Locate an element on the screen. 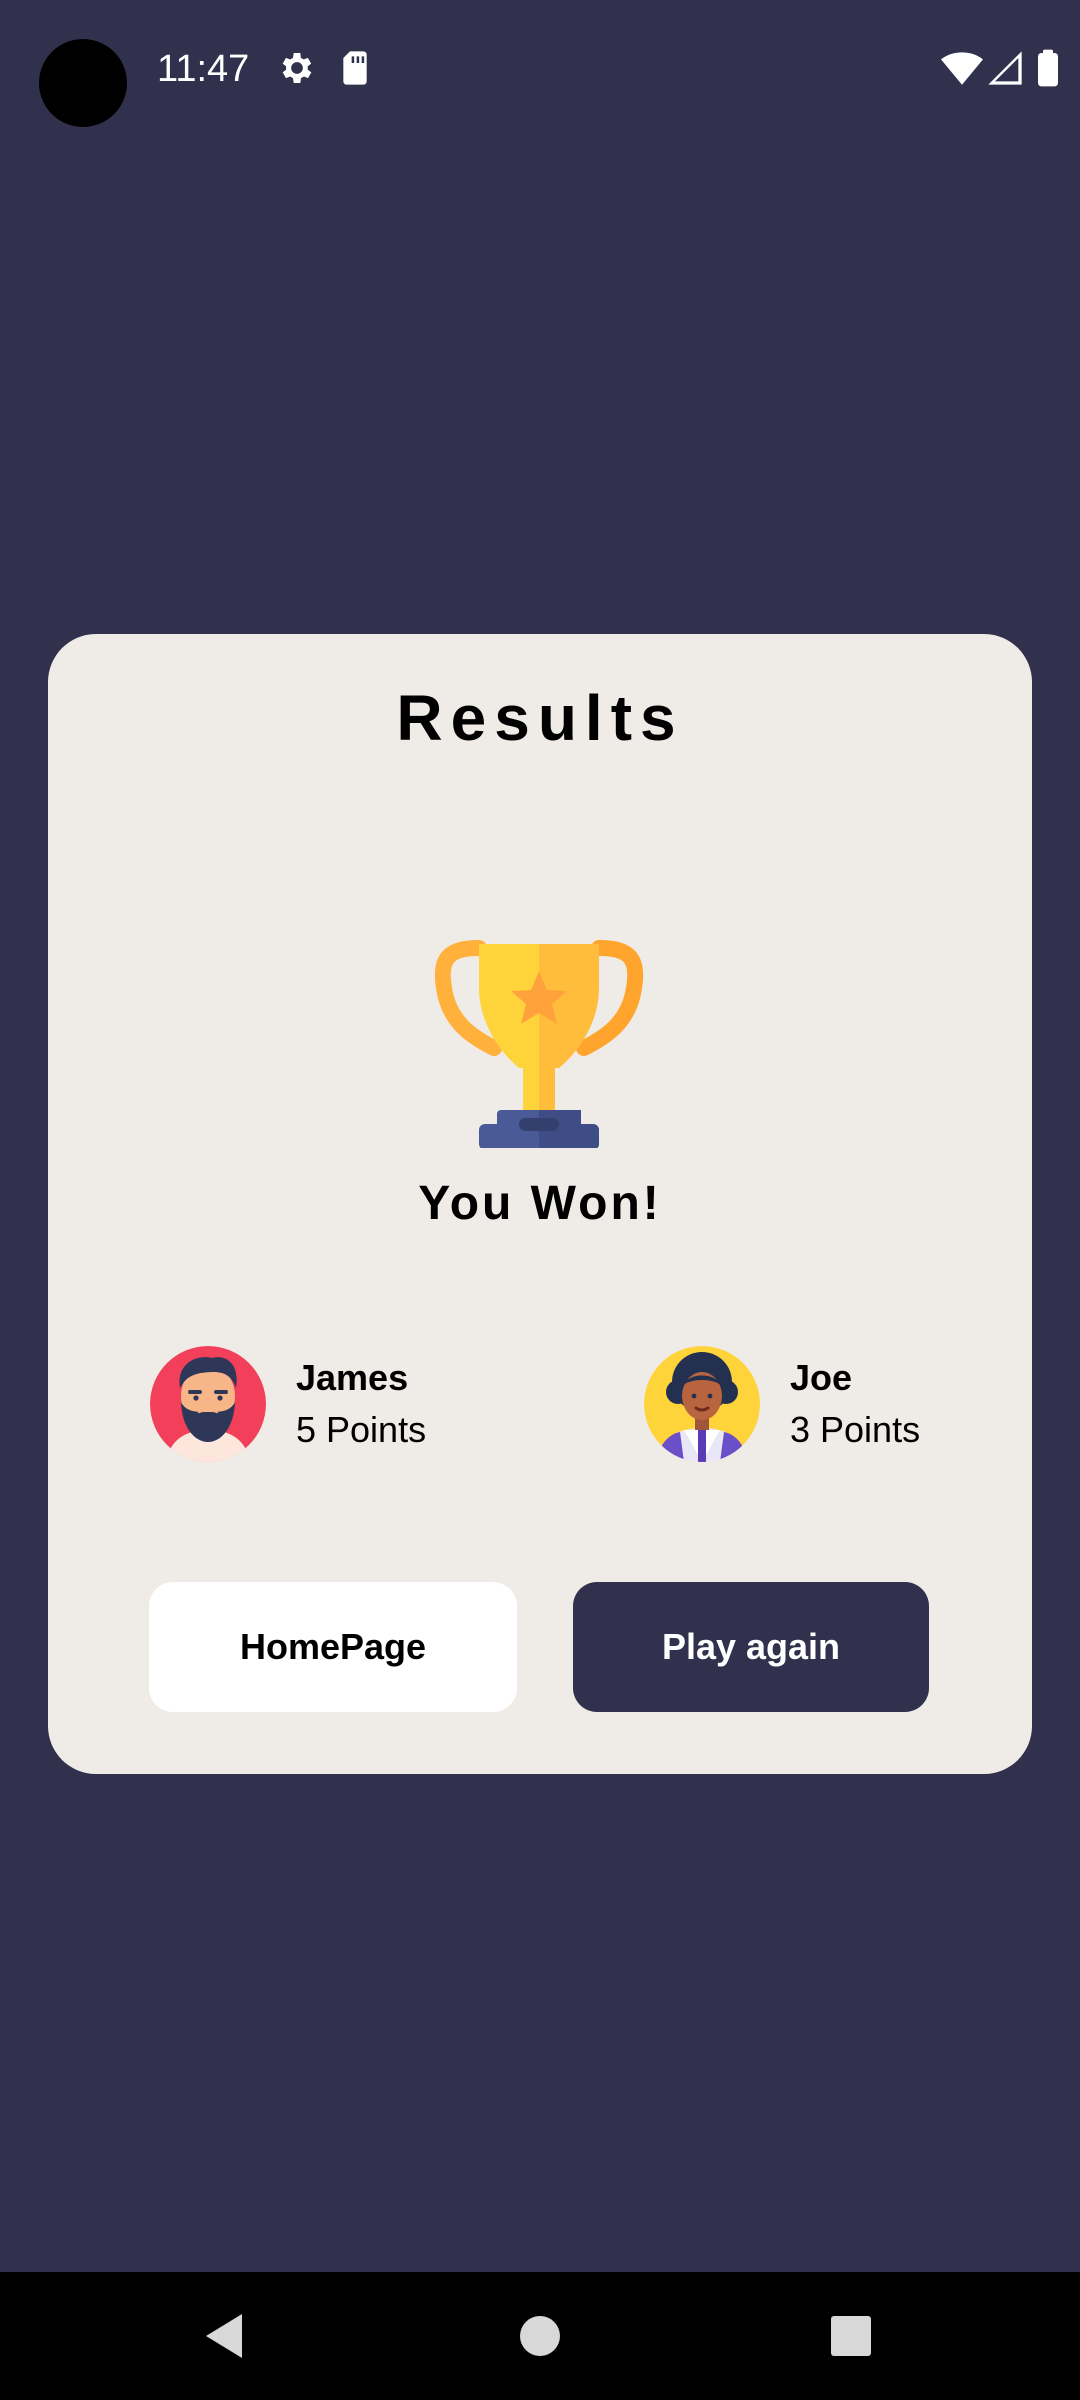 Image resolution: width=1080 pixels, height=2400 pixels. recents-icon is located at coordinates (851, 2336).